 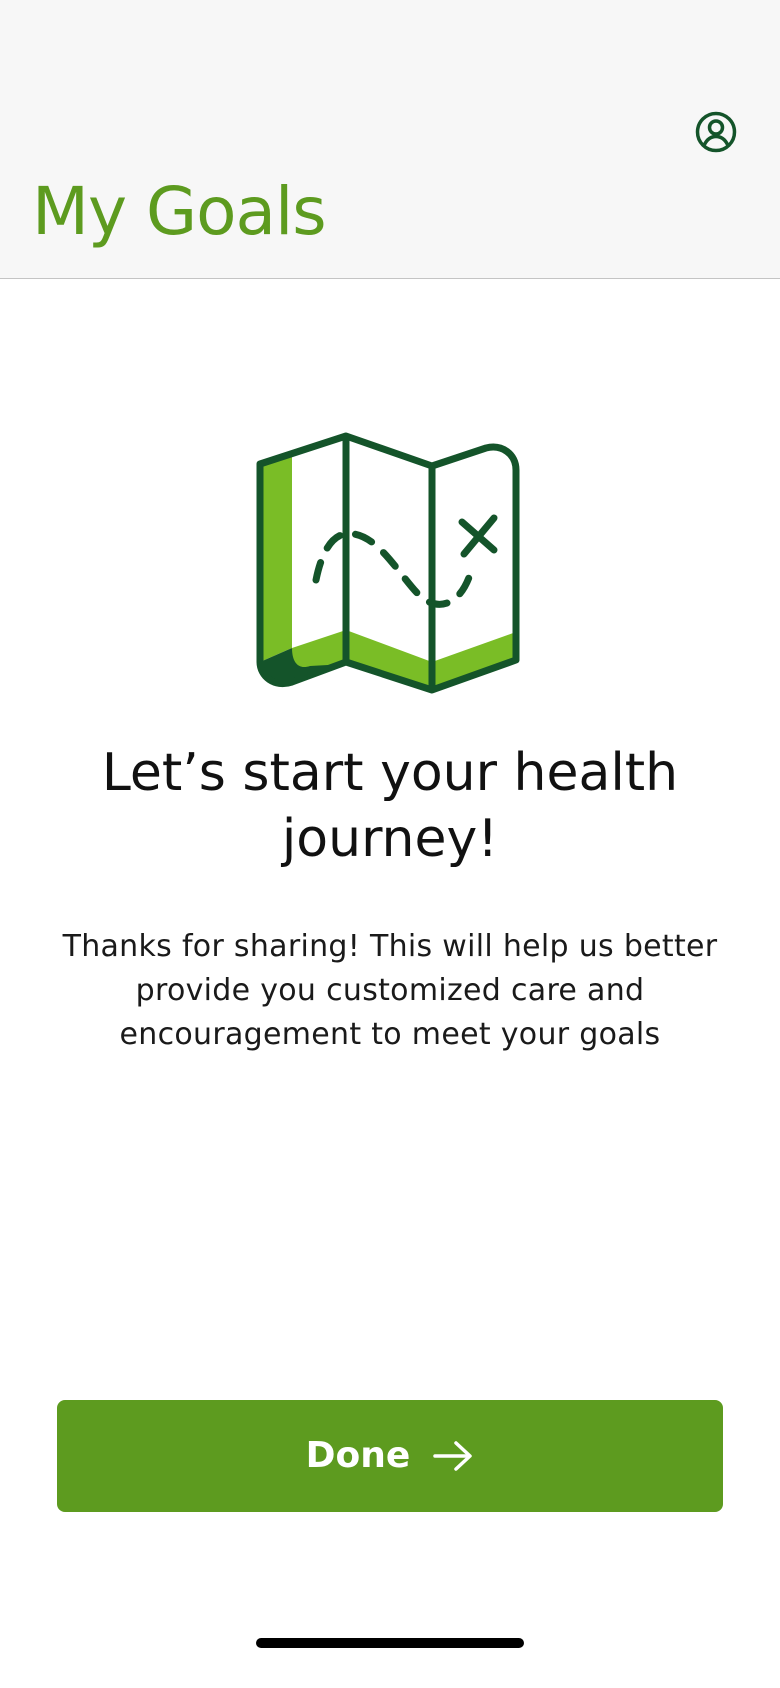 I want to click on home-indicator, so click(x=390, y=1643).